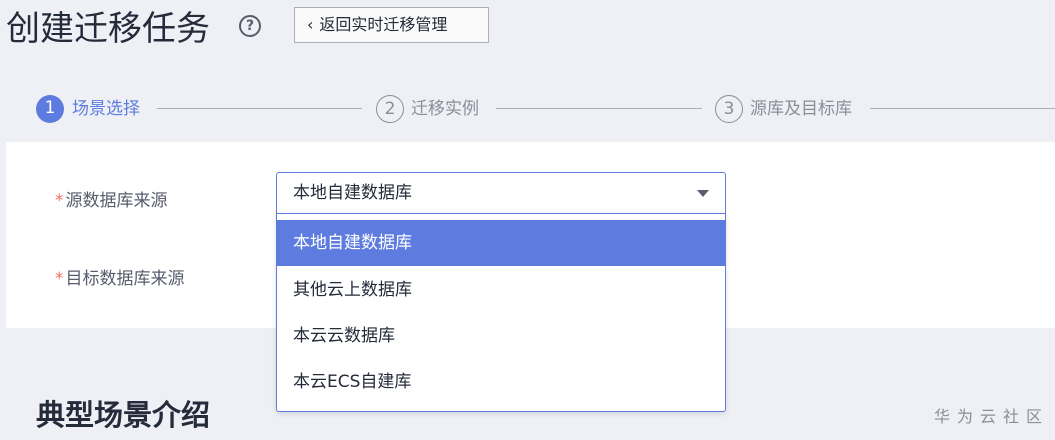 This screenshot has height=440, width=1055. Describe the element at coordinates (729, 109) in the screenshot. I see `step-3-number: 3` at that location.